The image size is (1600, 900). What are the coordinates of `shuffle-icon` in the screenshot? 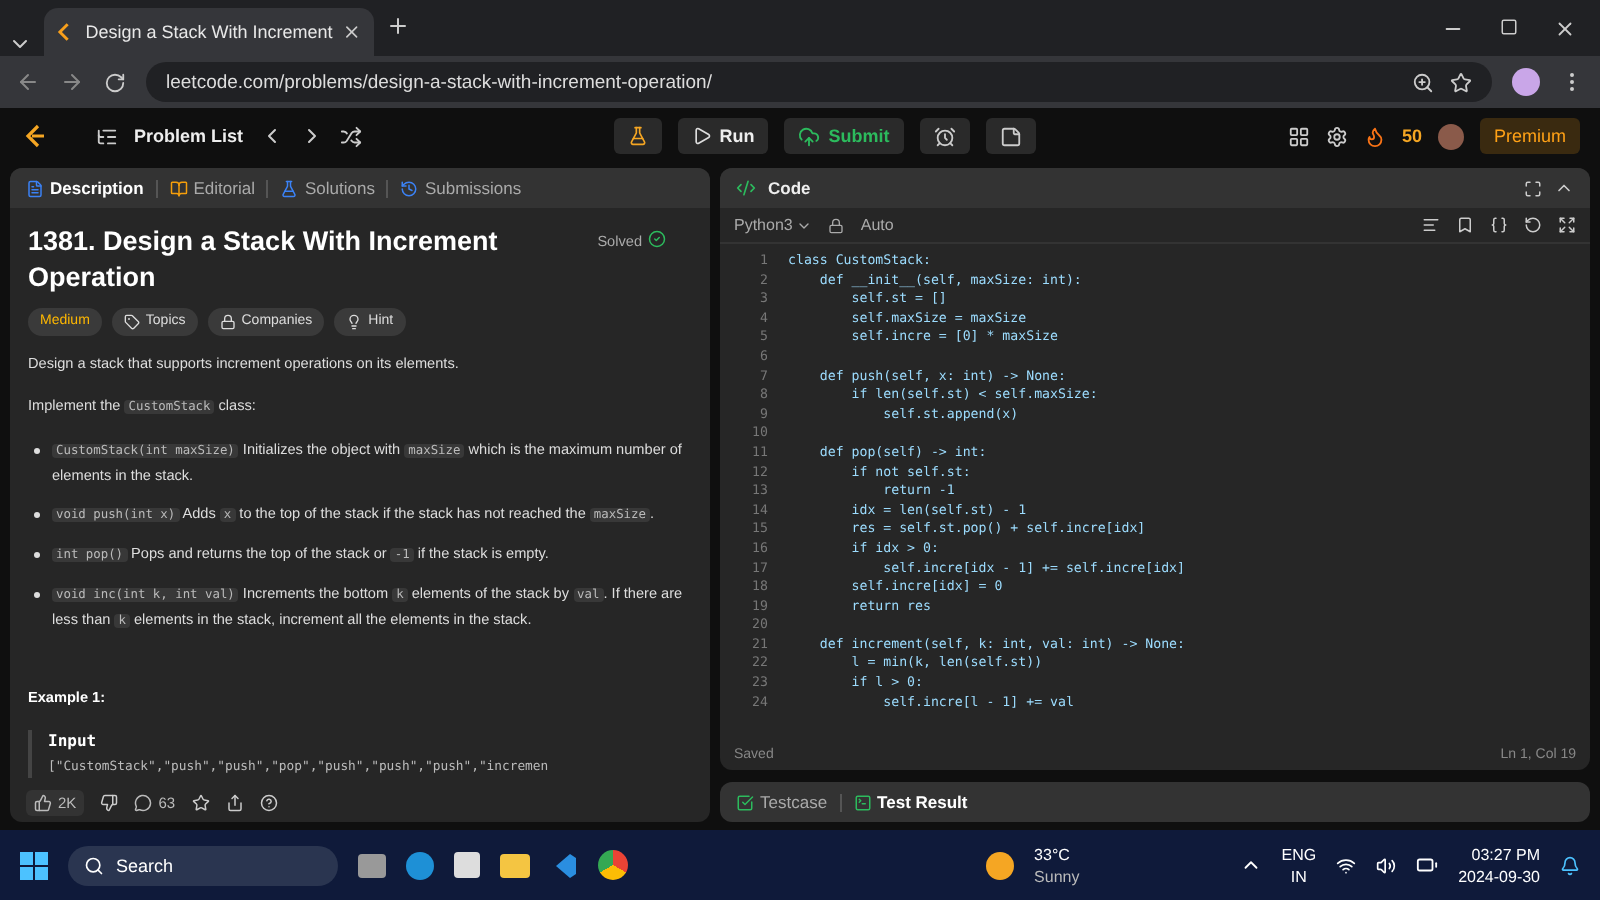 It's located at (350, 136).